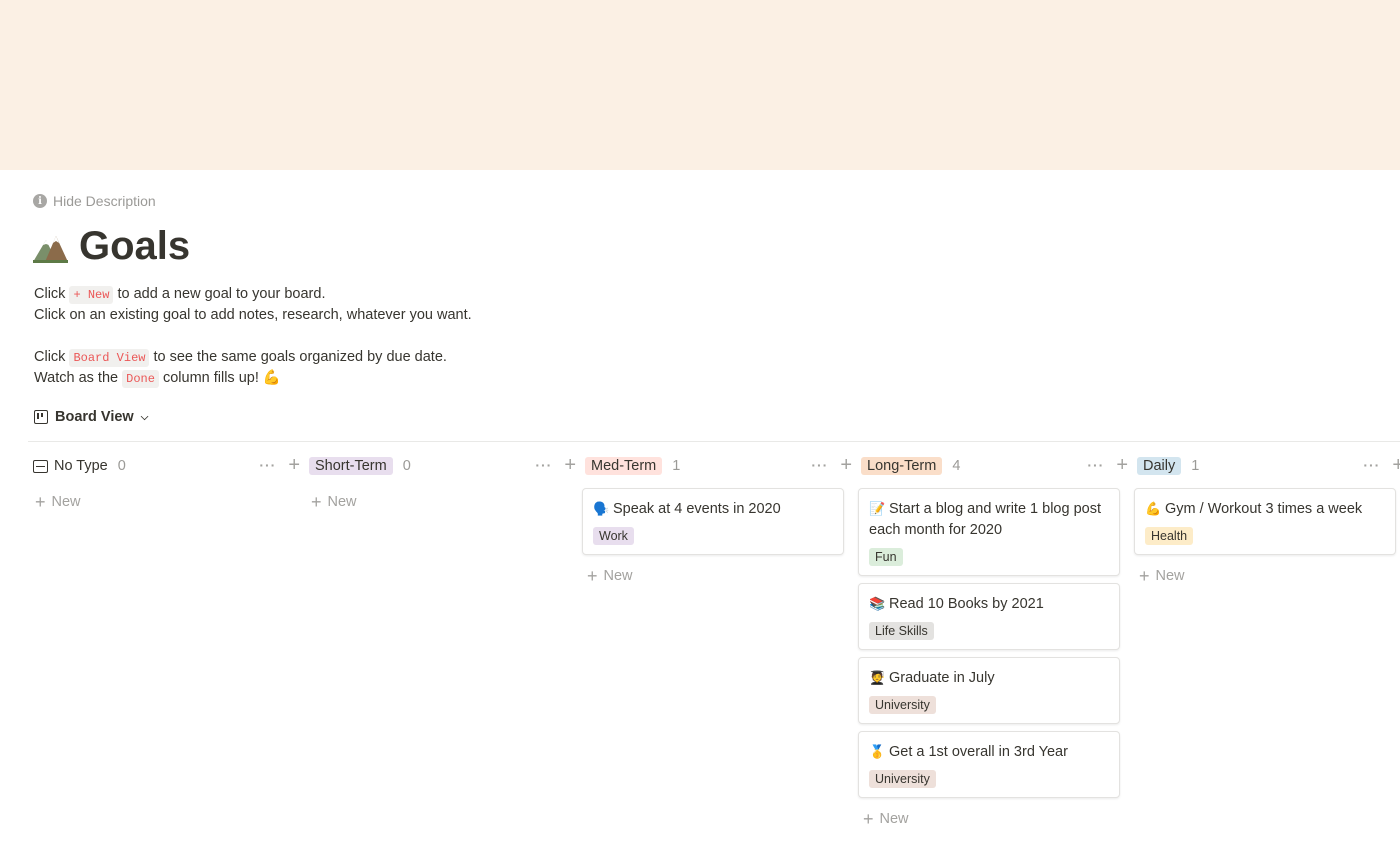 The width and height of the screenshot is (1400, 848). What do you see at coordinates (444, 466) in the screenshot?
I see `column-header: Short-Term 0 ··· +` at bounding box center [444, 466].